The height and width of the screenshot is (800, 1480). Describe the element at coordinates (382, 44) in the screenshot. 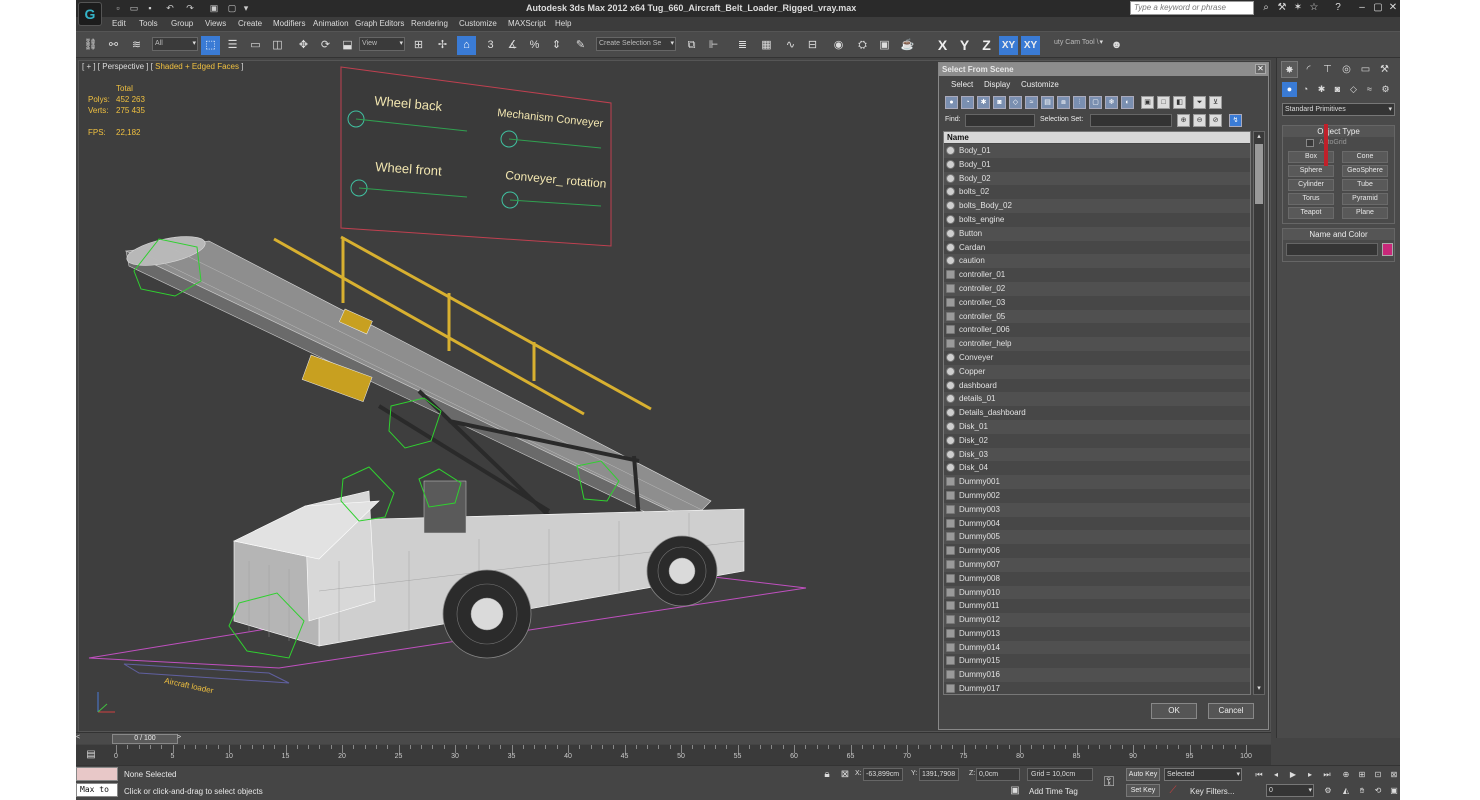

I see `reference-coordinate-dropdown: View` at that location.